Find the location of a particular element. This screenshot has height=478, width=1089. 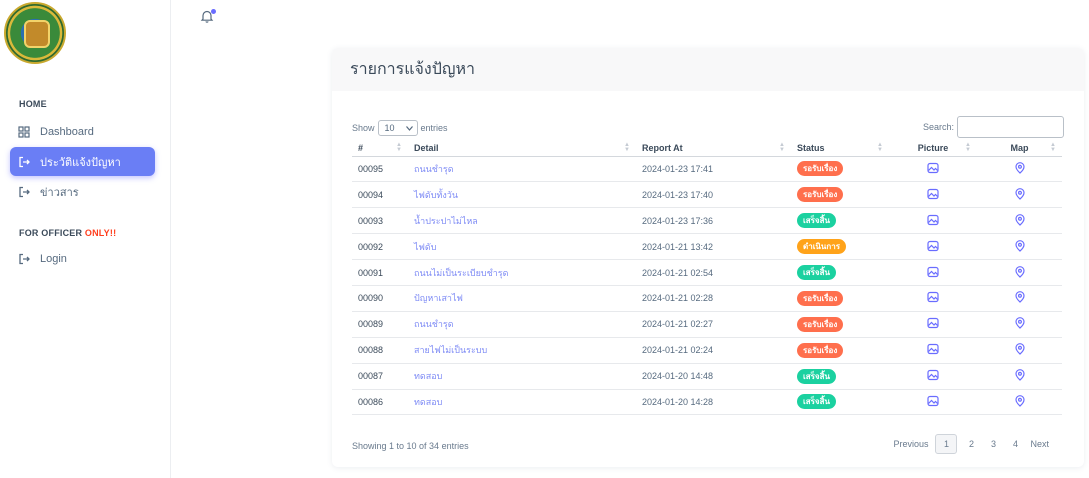

login-icon is located at coordinates (24, 162).